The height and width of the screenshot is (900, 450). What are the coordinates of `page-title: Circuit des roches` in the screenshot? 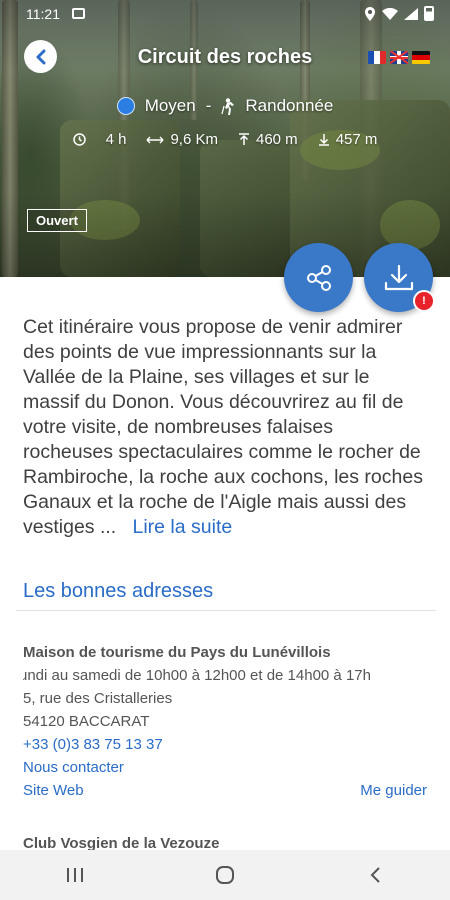 It's located at (225, 57).